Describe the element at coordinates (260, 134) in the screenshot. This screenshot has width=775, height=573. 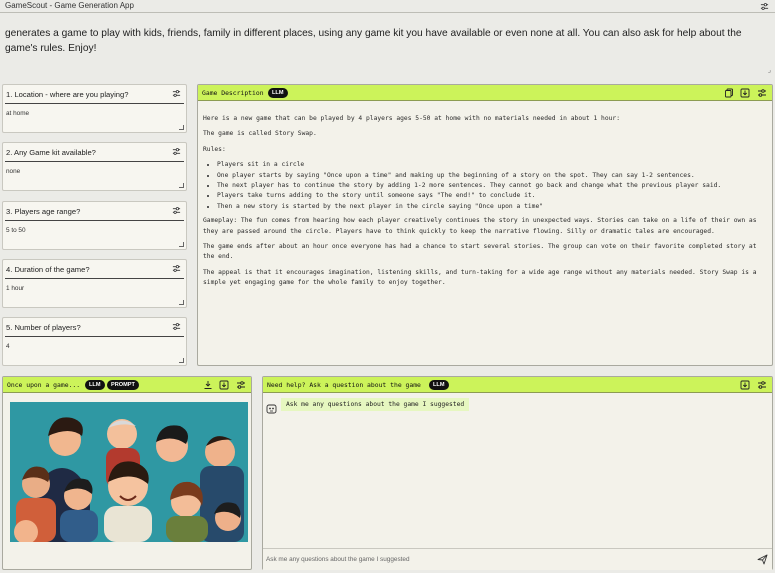
I see `game-name: The game is called Story Swap.` at that location.